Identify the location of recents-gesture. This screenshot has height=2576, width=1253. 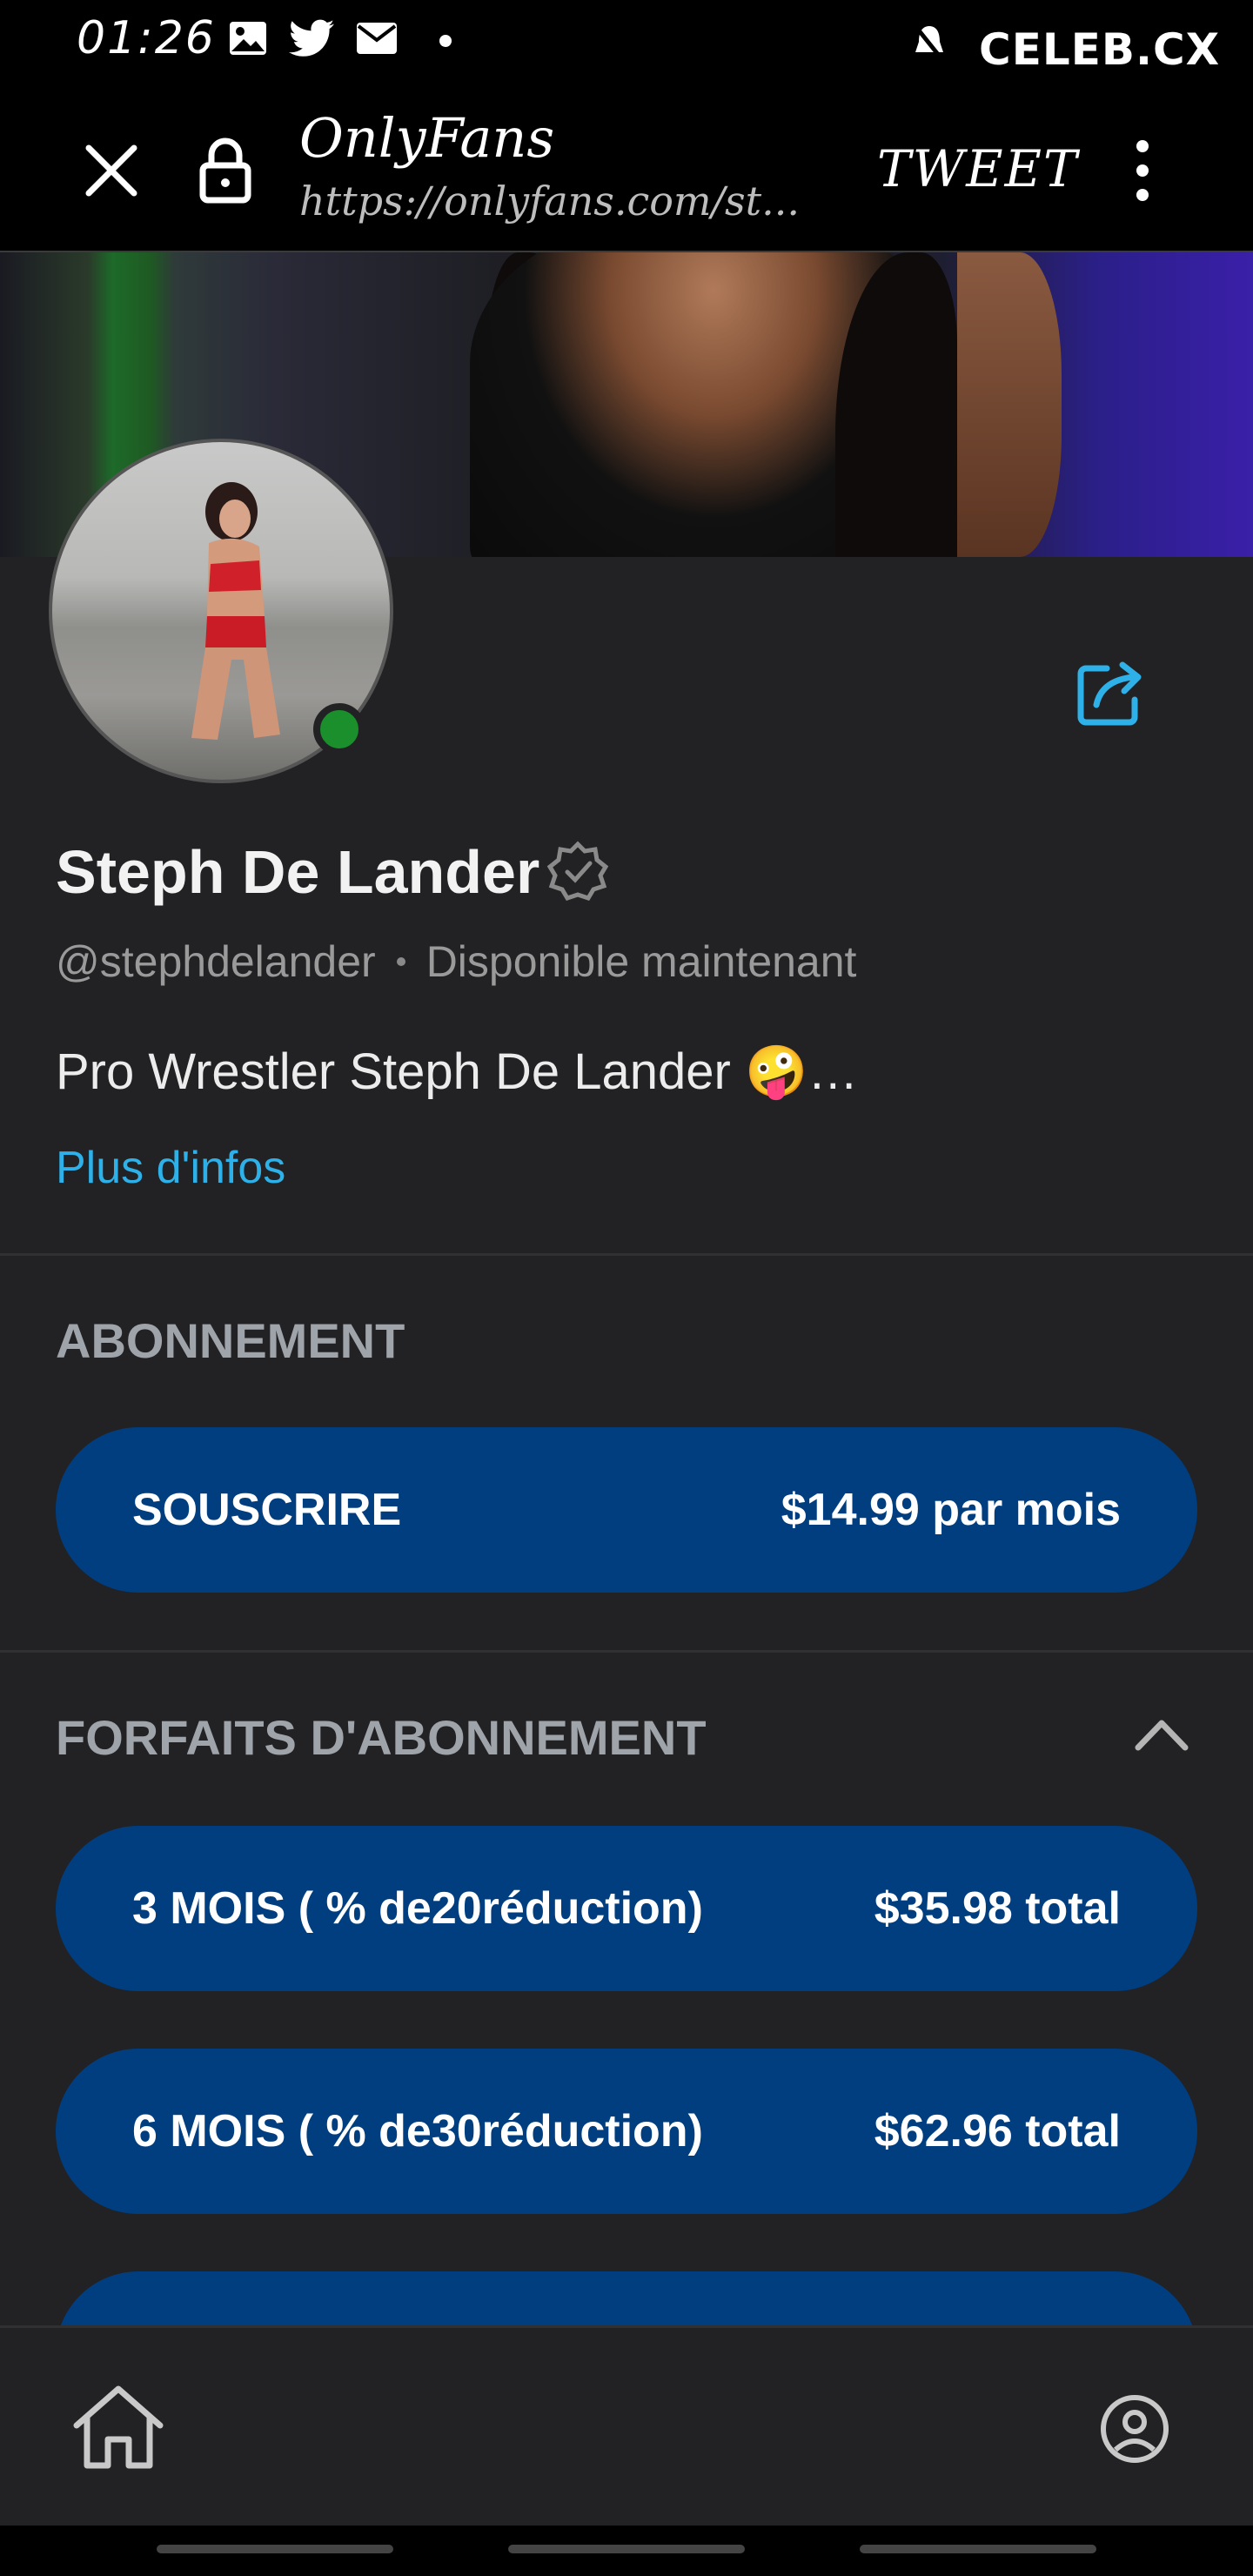
(275, 2549).